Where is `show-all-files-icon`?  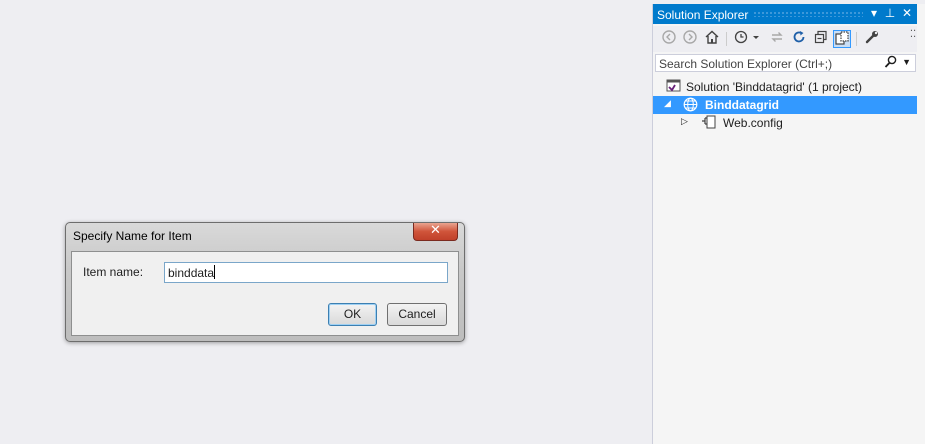 show-all-files-icon is located at coordinates (842, 39).